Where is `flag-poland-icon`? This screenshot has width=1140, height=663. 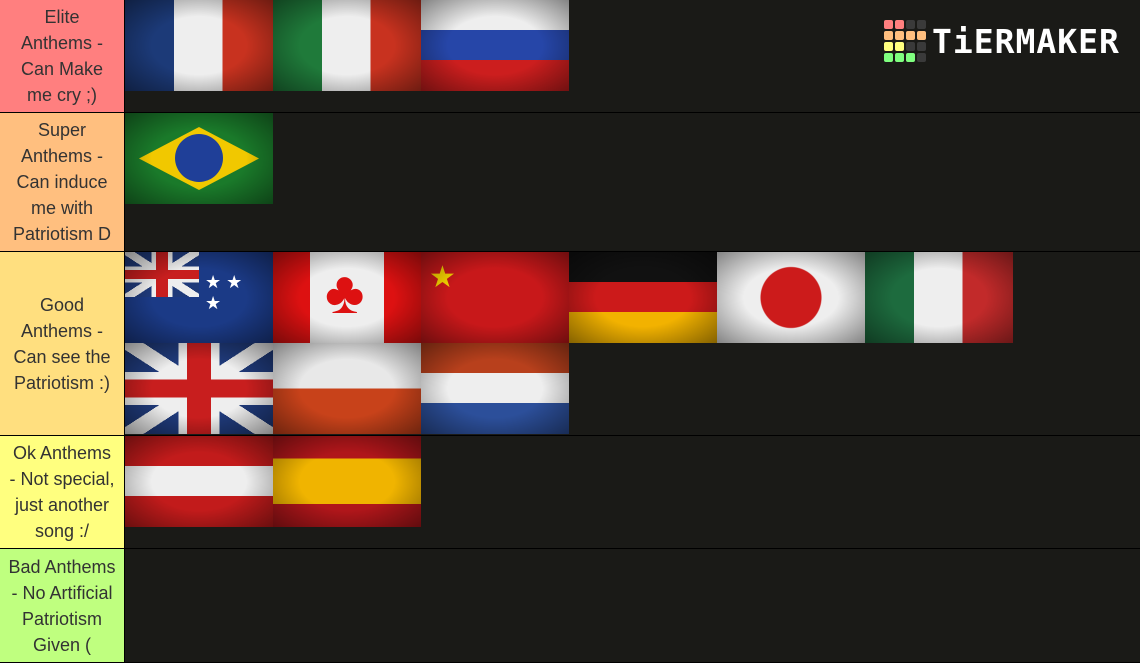 flag-poland-icon is located at coordinates (347, 388).